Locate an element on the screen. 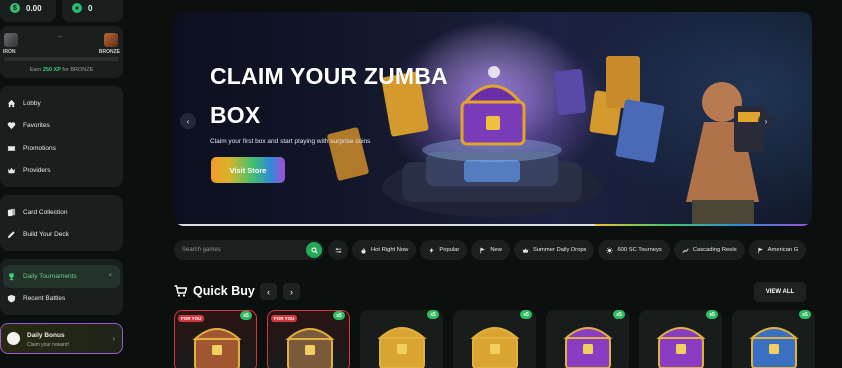 The image size is (842, 368). filter-summer-daily-drops: Summer Daily Drops is located at coordinates (554, 250).